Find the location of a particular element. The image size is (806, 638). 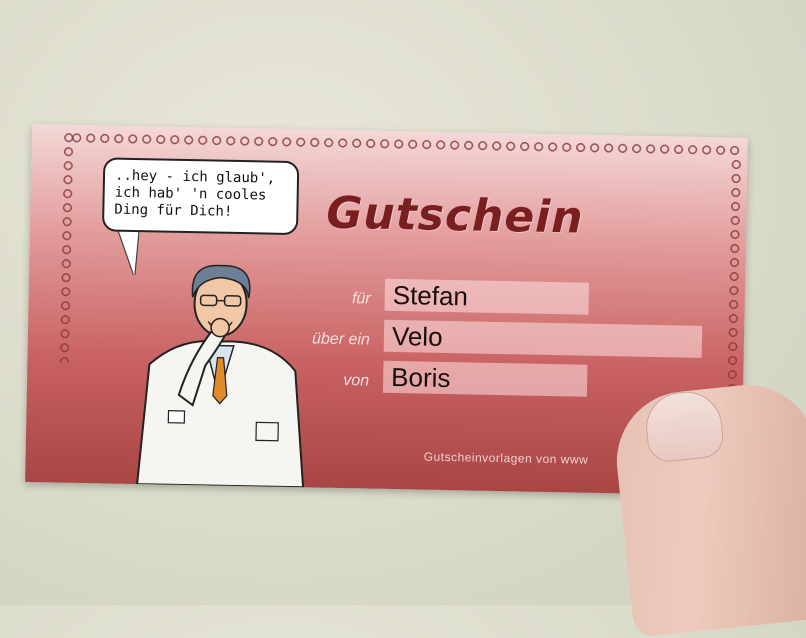

field-value-fuer: Stefan is located at coordinates (486, 297).